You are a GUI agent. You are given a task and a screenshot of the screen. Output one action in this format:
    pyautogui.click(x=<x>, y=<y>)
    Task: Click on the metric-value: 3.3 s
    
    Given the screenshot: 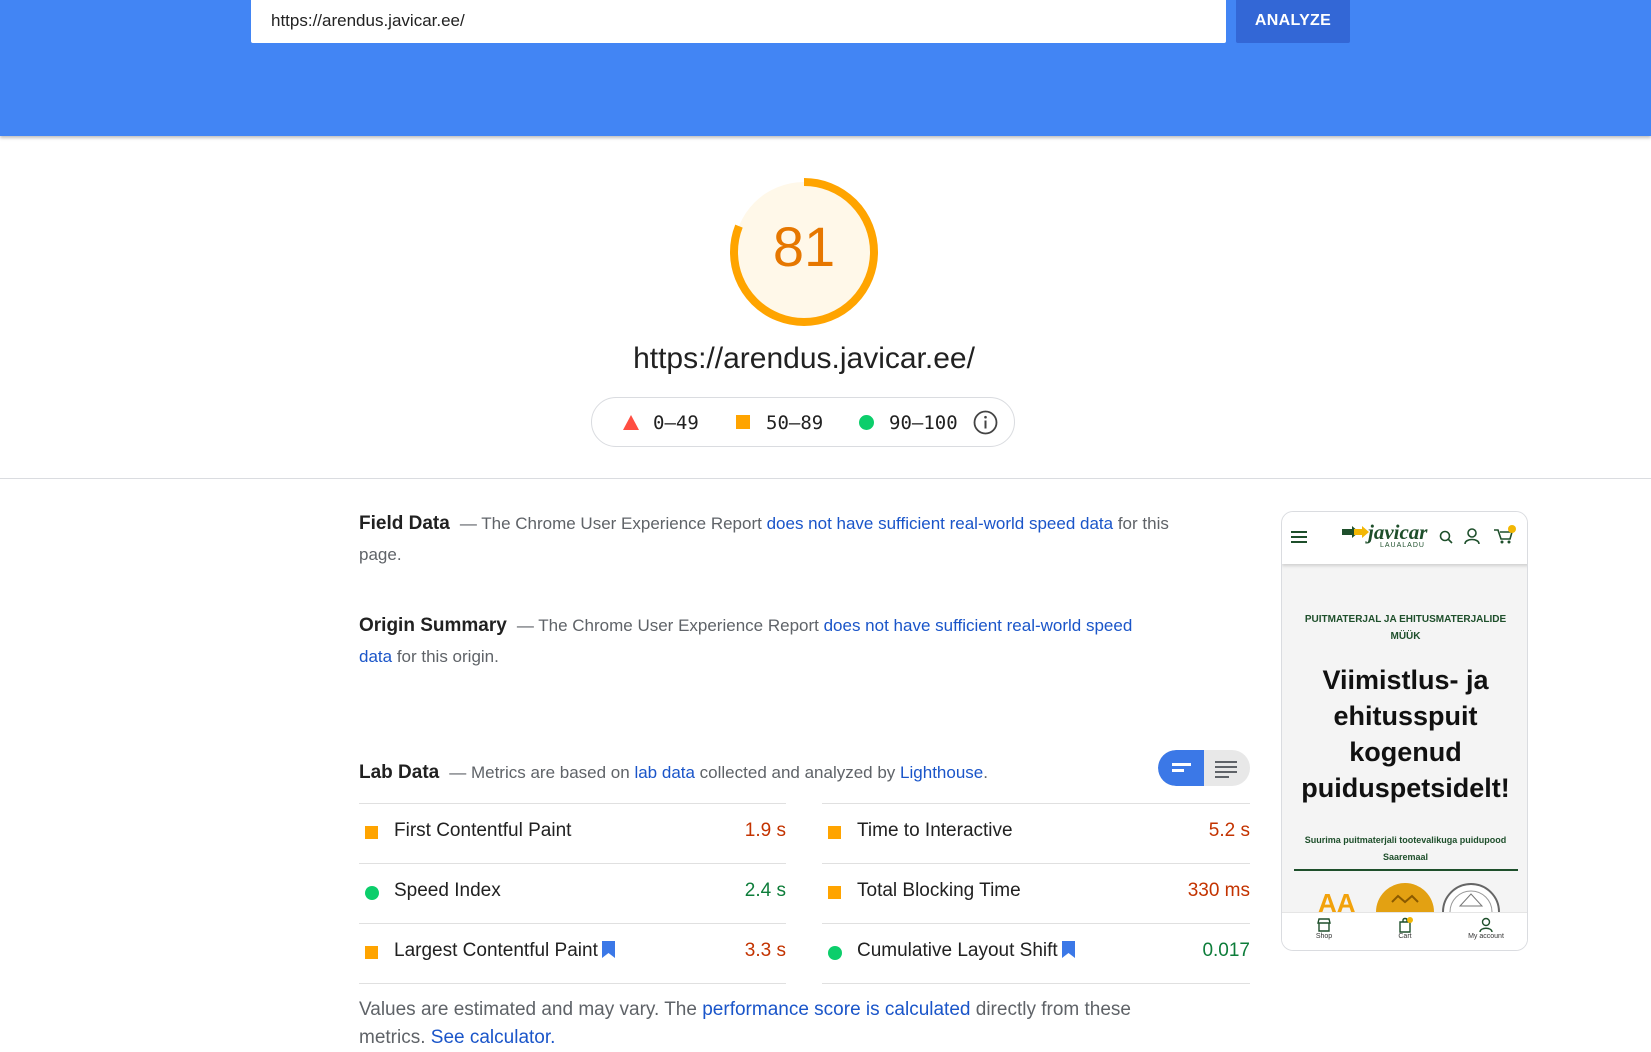 What is the action you would take?
    pyautogui.click(x=765, y=950)
    